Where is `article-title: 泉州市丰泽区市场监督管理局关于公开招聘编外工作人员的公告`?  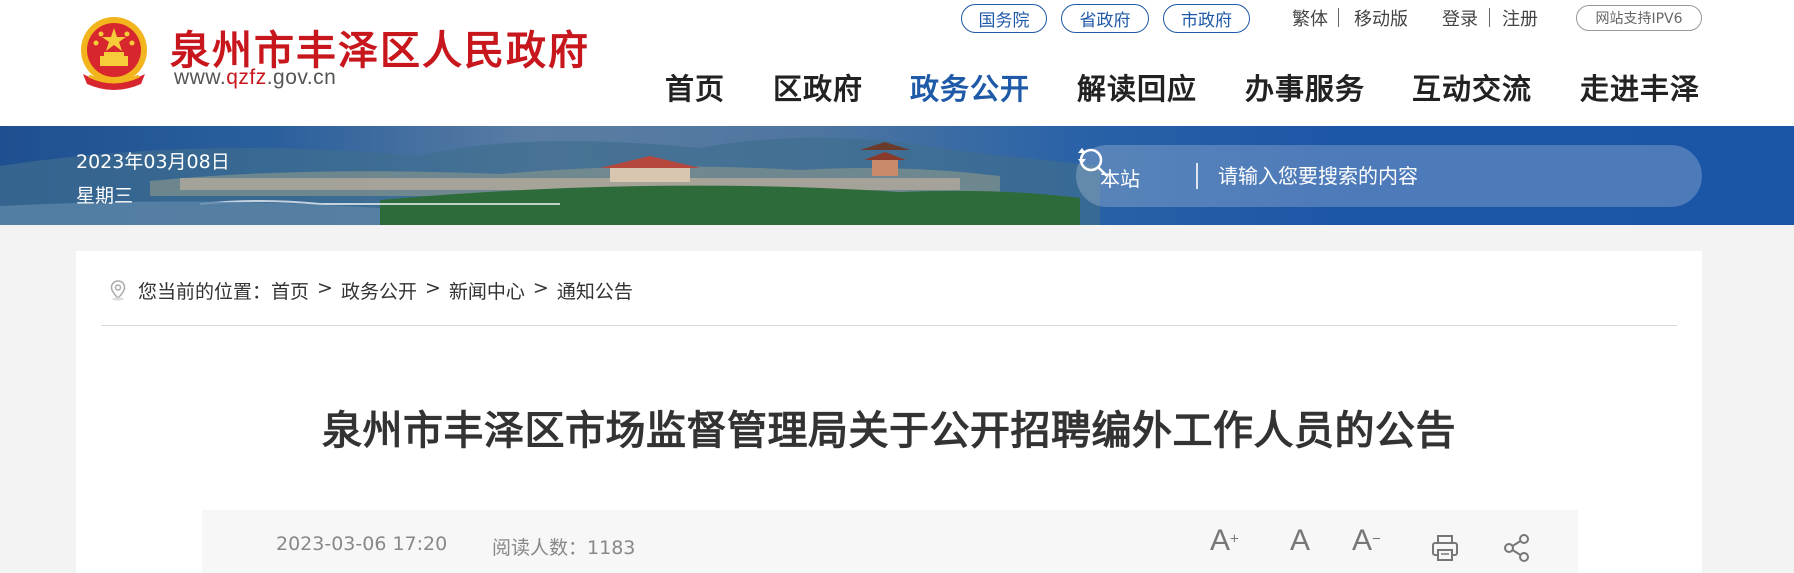
article-title: 泉州市丰泽区市场监督管理局关于公开招聘编外工作人员的公告 is located at coordinates (889, 431).